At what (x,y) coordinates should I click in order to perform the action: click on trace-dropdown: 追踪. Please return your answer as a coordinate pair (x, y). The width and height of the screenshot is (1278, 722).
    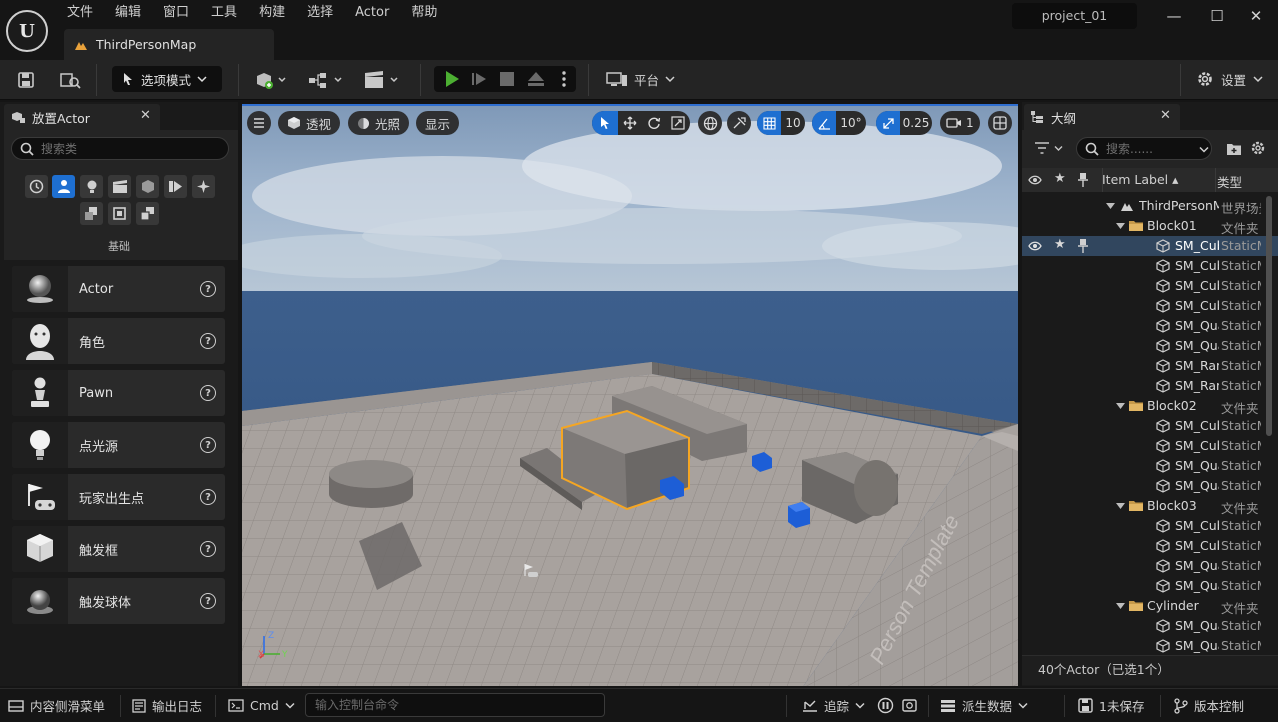
    Looking at the image, I should click on (833, 705).